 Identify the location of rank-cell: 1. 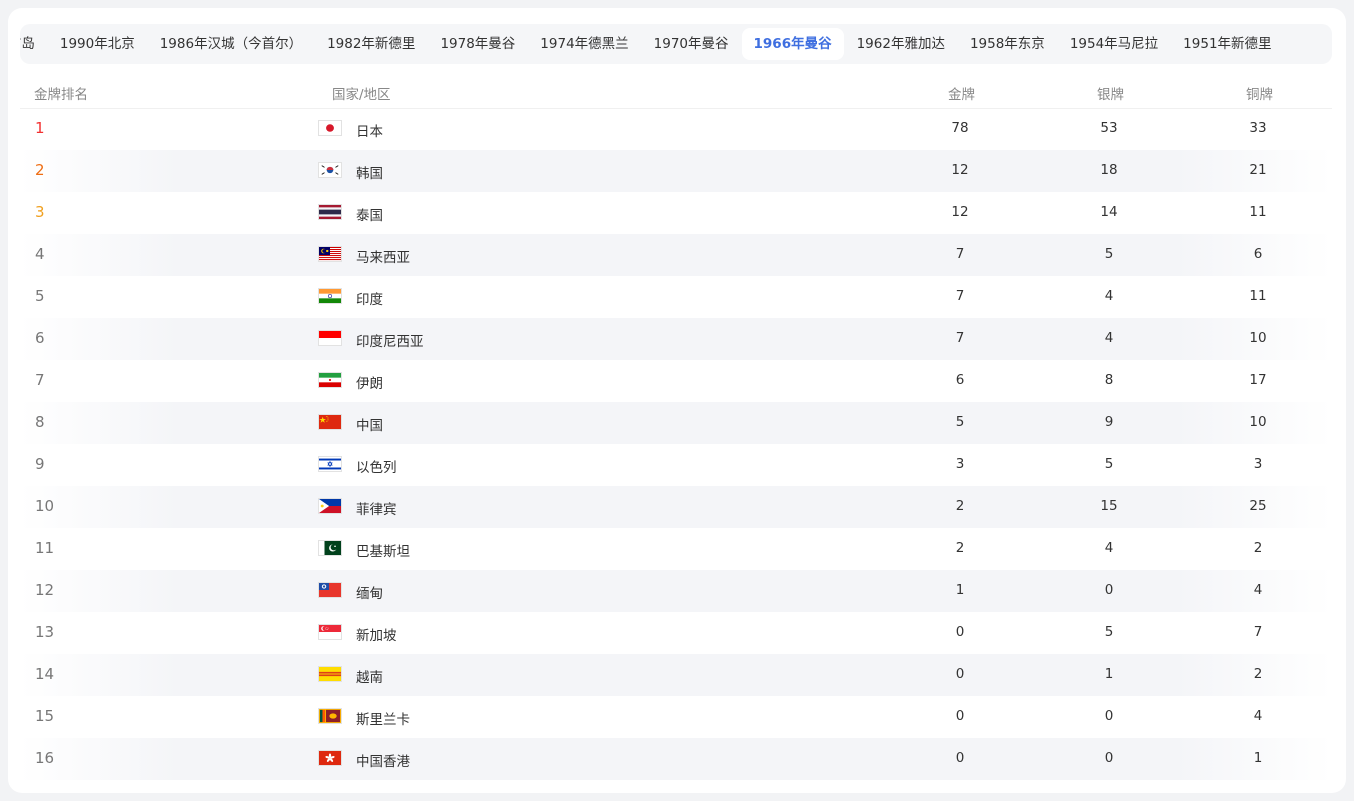
(40, 128).